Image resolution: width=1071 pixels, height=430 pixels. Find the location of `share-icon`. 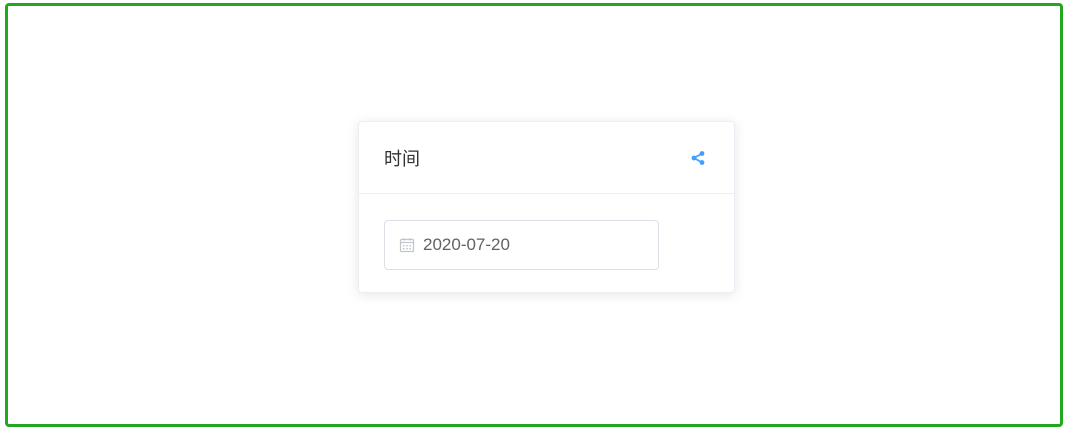

share-icon is located at coordinates (698, 157).